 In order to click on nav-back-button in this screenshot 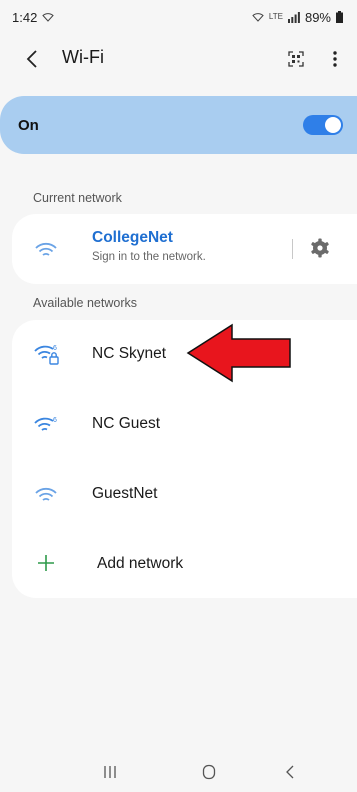, I will do `click(290, 772)`.